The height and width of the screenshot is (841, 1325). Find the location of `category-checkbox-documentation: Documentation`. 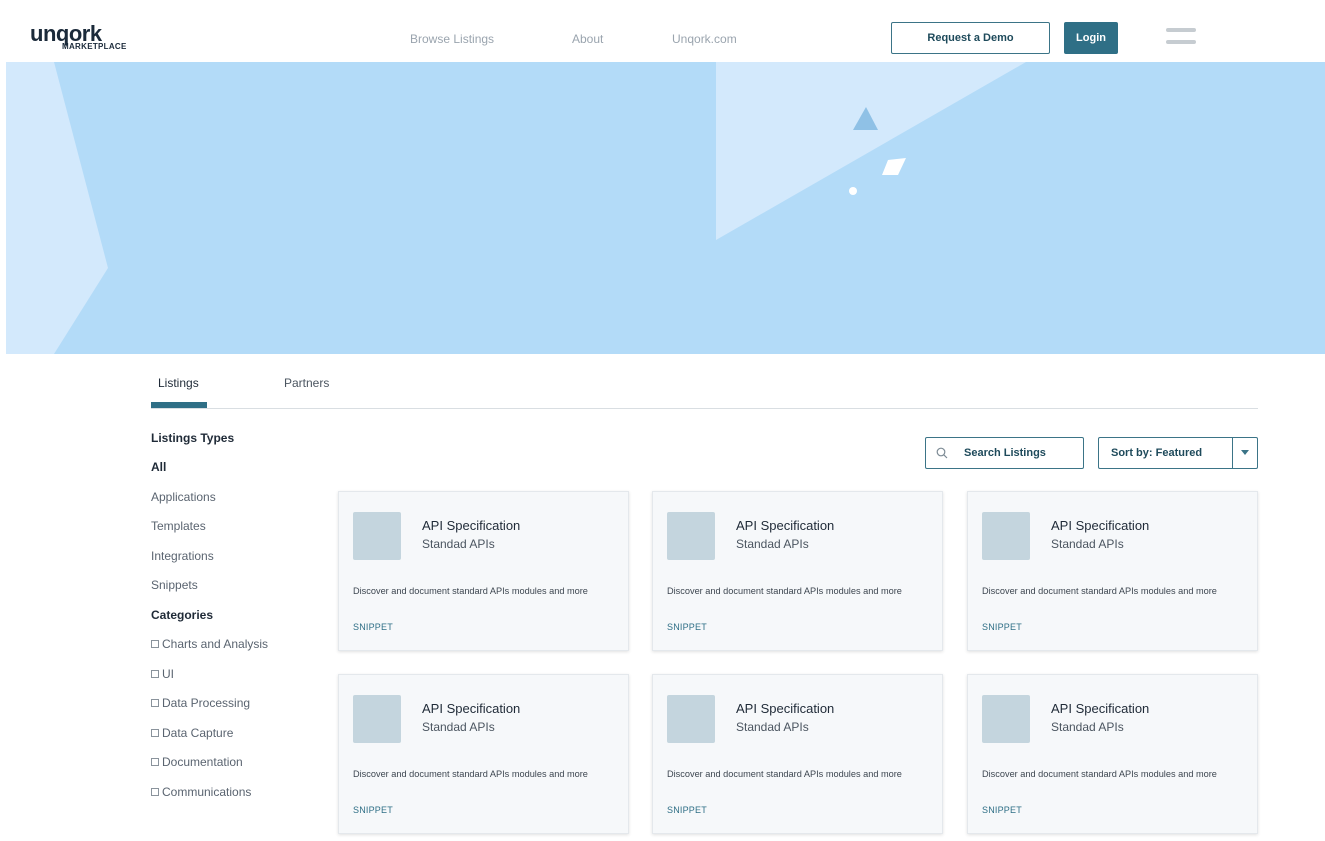

category-checkbox-documentation: Documentation is located at coordinates (197, 762).